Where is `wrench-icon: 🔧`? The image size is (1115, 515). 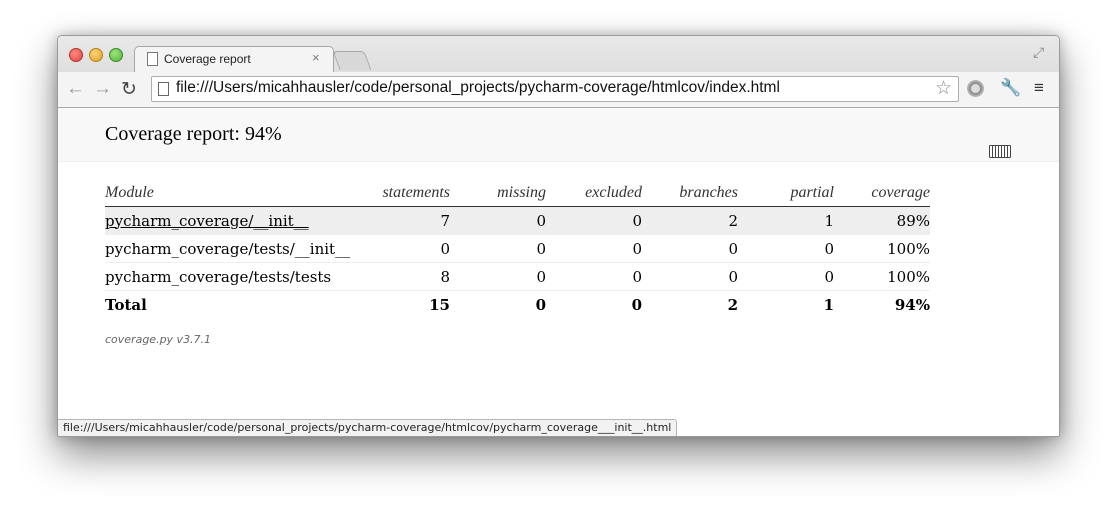 wrench-icon: 🔧 is located at coordinates (1010, 88).